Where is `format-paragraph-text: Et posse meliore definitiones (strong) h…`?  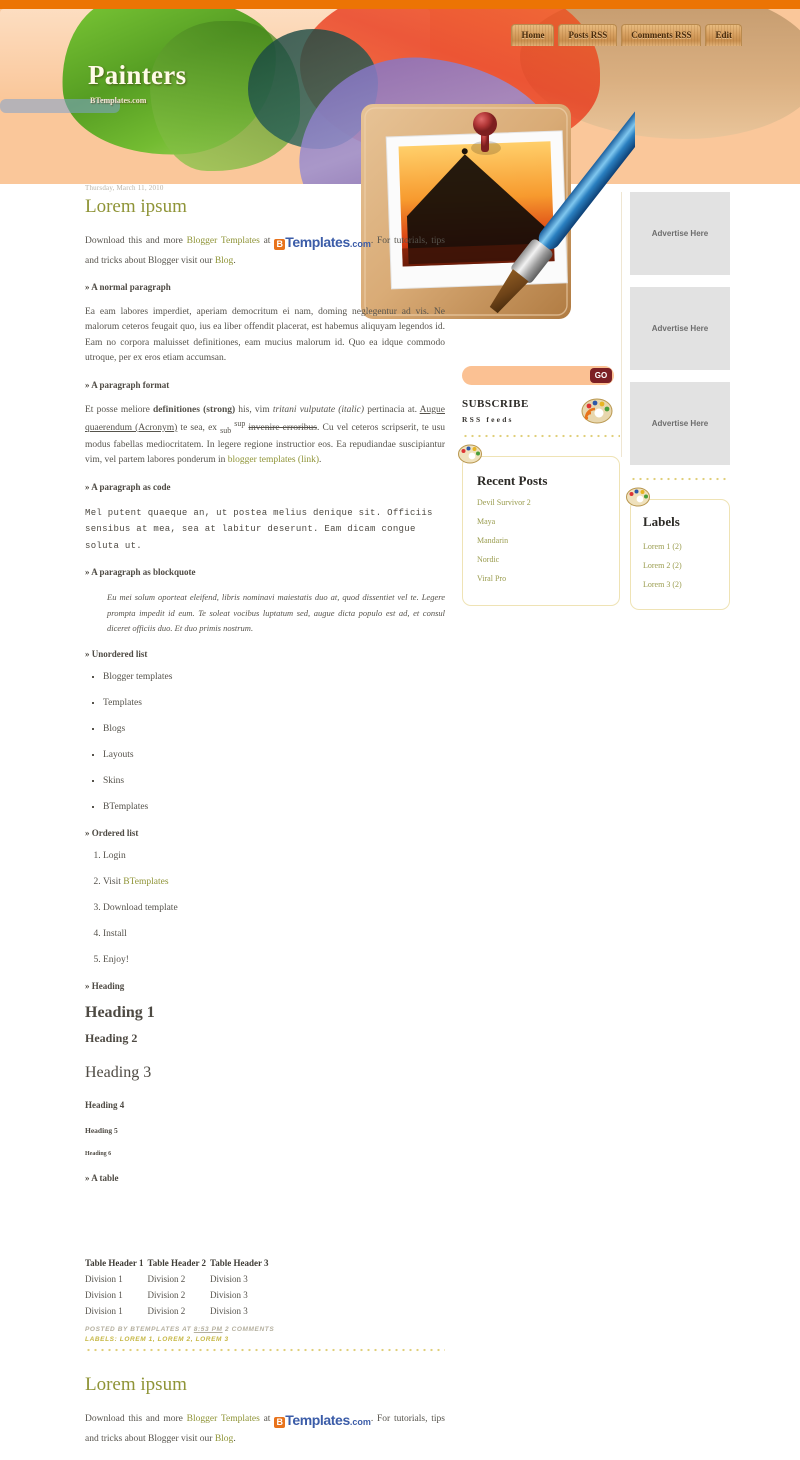 format-paragraph-text: Et posse meliore definitiones (strong) h… is located at coordinates (265, 436).